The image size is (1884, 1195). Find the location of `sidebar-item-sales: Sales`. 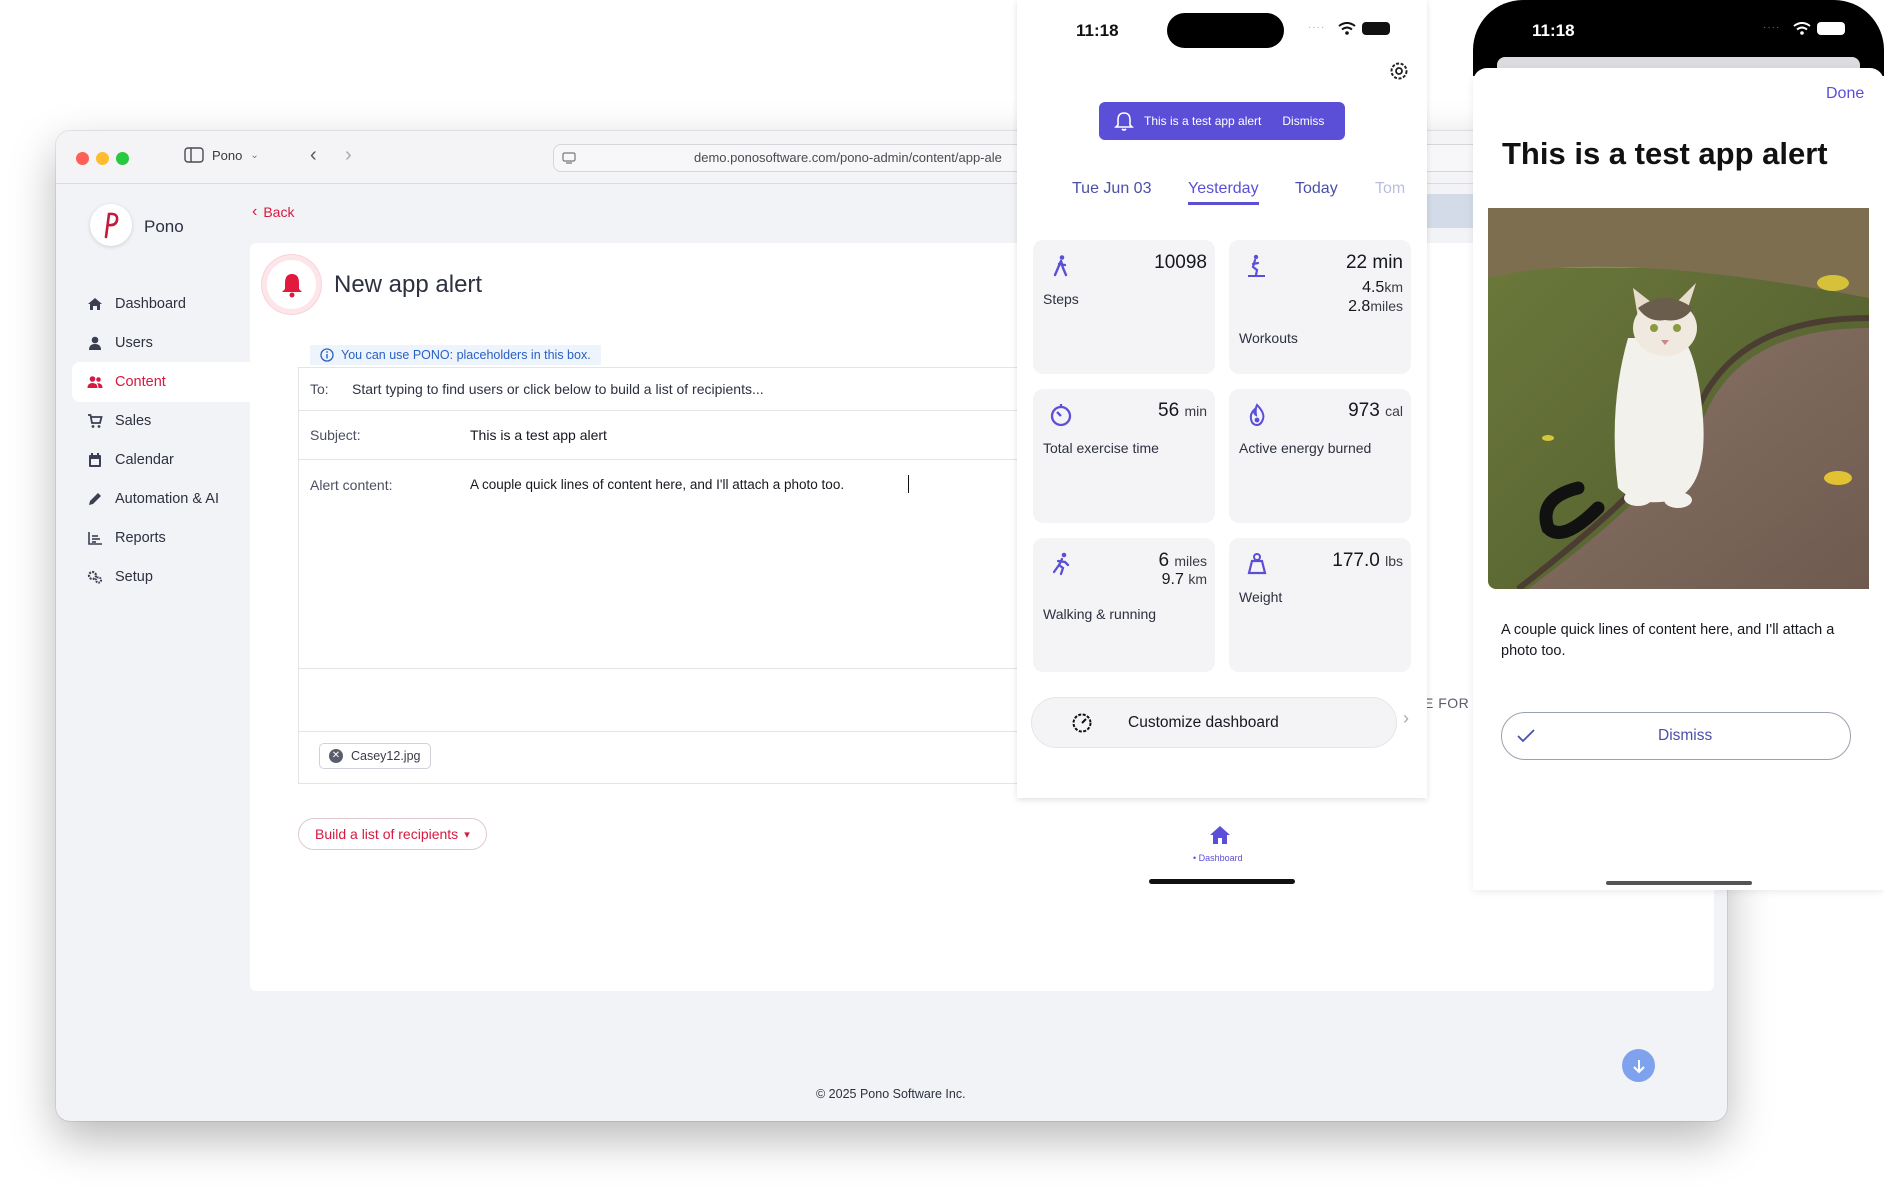

sidebar-item-sales: Sales is located at coordinates (161, 421).